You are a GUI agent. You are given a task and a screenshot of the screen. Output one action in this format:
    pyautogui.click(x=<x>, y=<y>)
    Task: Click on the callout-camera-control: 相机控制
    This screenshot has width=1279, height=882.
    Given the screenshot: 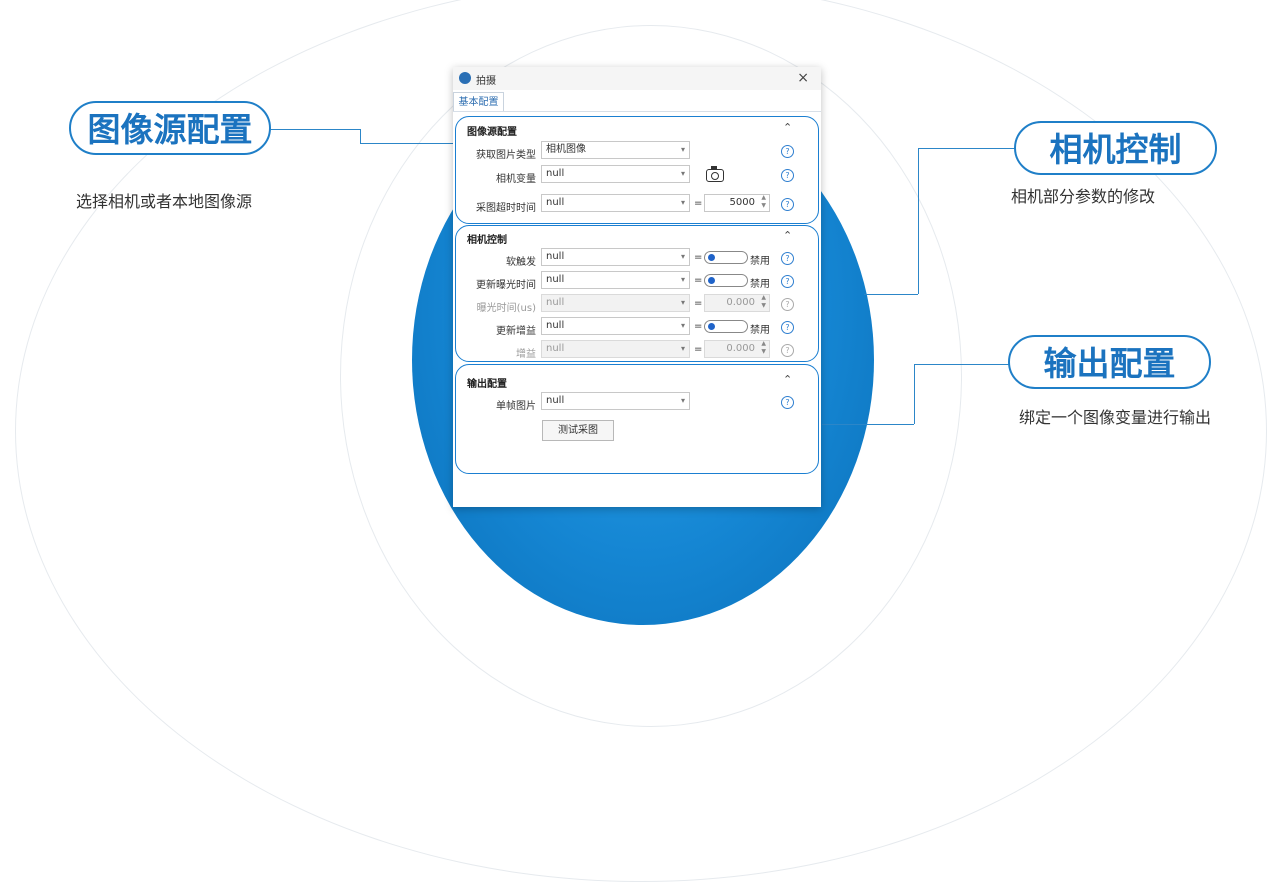 What is the action you would take?
    pyautogui.click(x=1115, y=148)
    